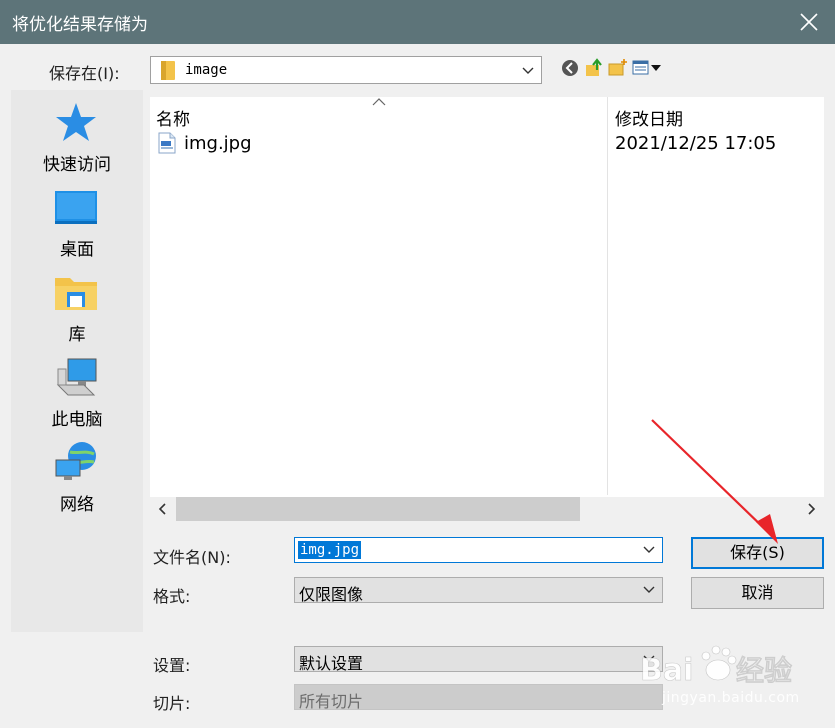 Image resolution: width=835 pixels, height=728 pixels. I want to click on view-menu-button, so click(648, 68).